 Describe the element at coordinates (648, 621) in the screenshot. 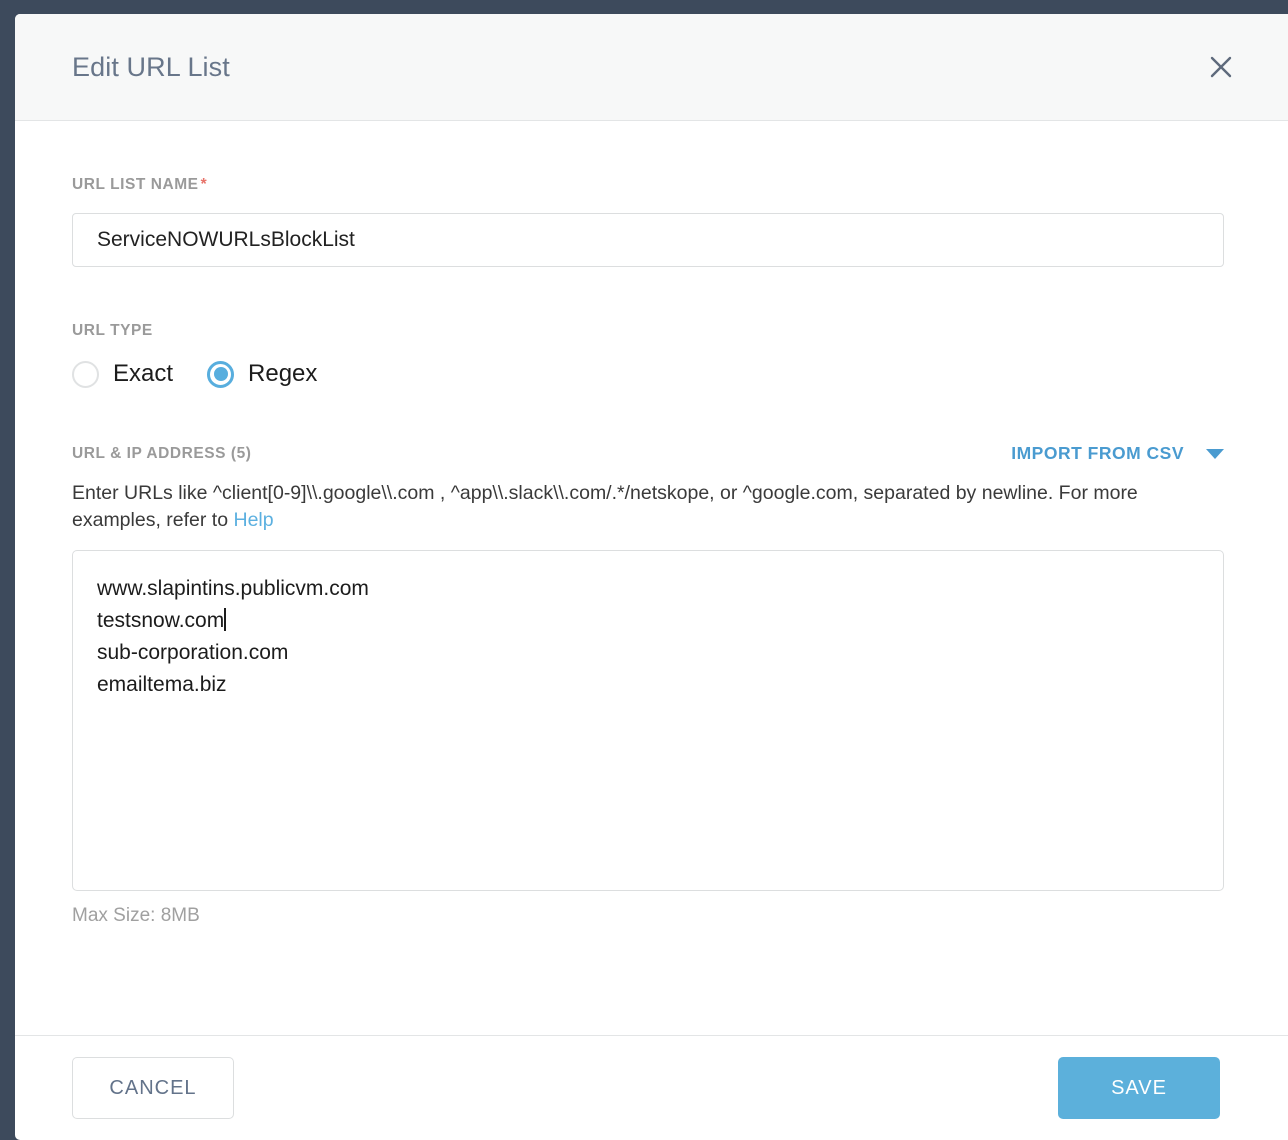

I see `url-line: testsnow.com` at that location.